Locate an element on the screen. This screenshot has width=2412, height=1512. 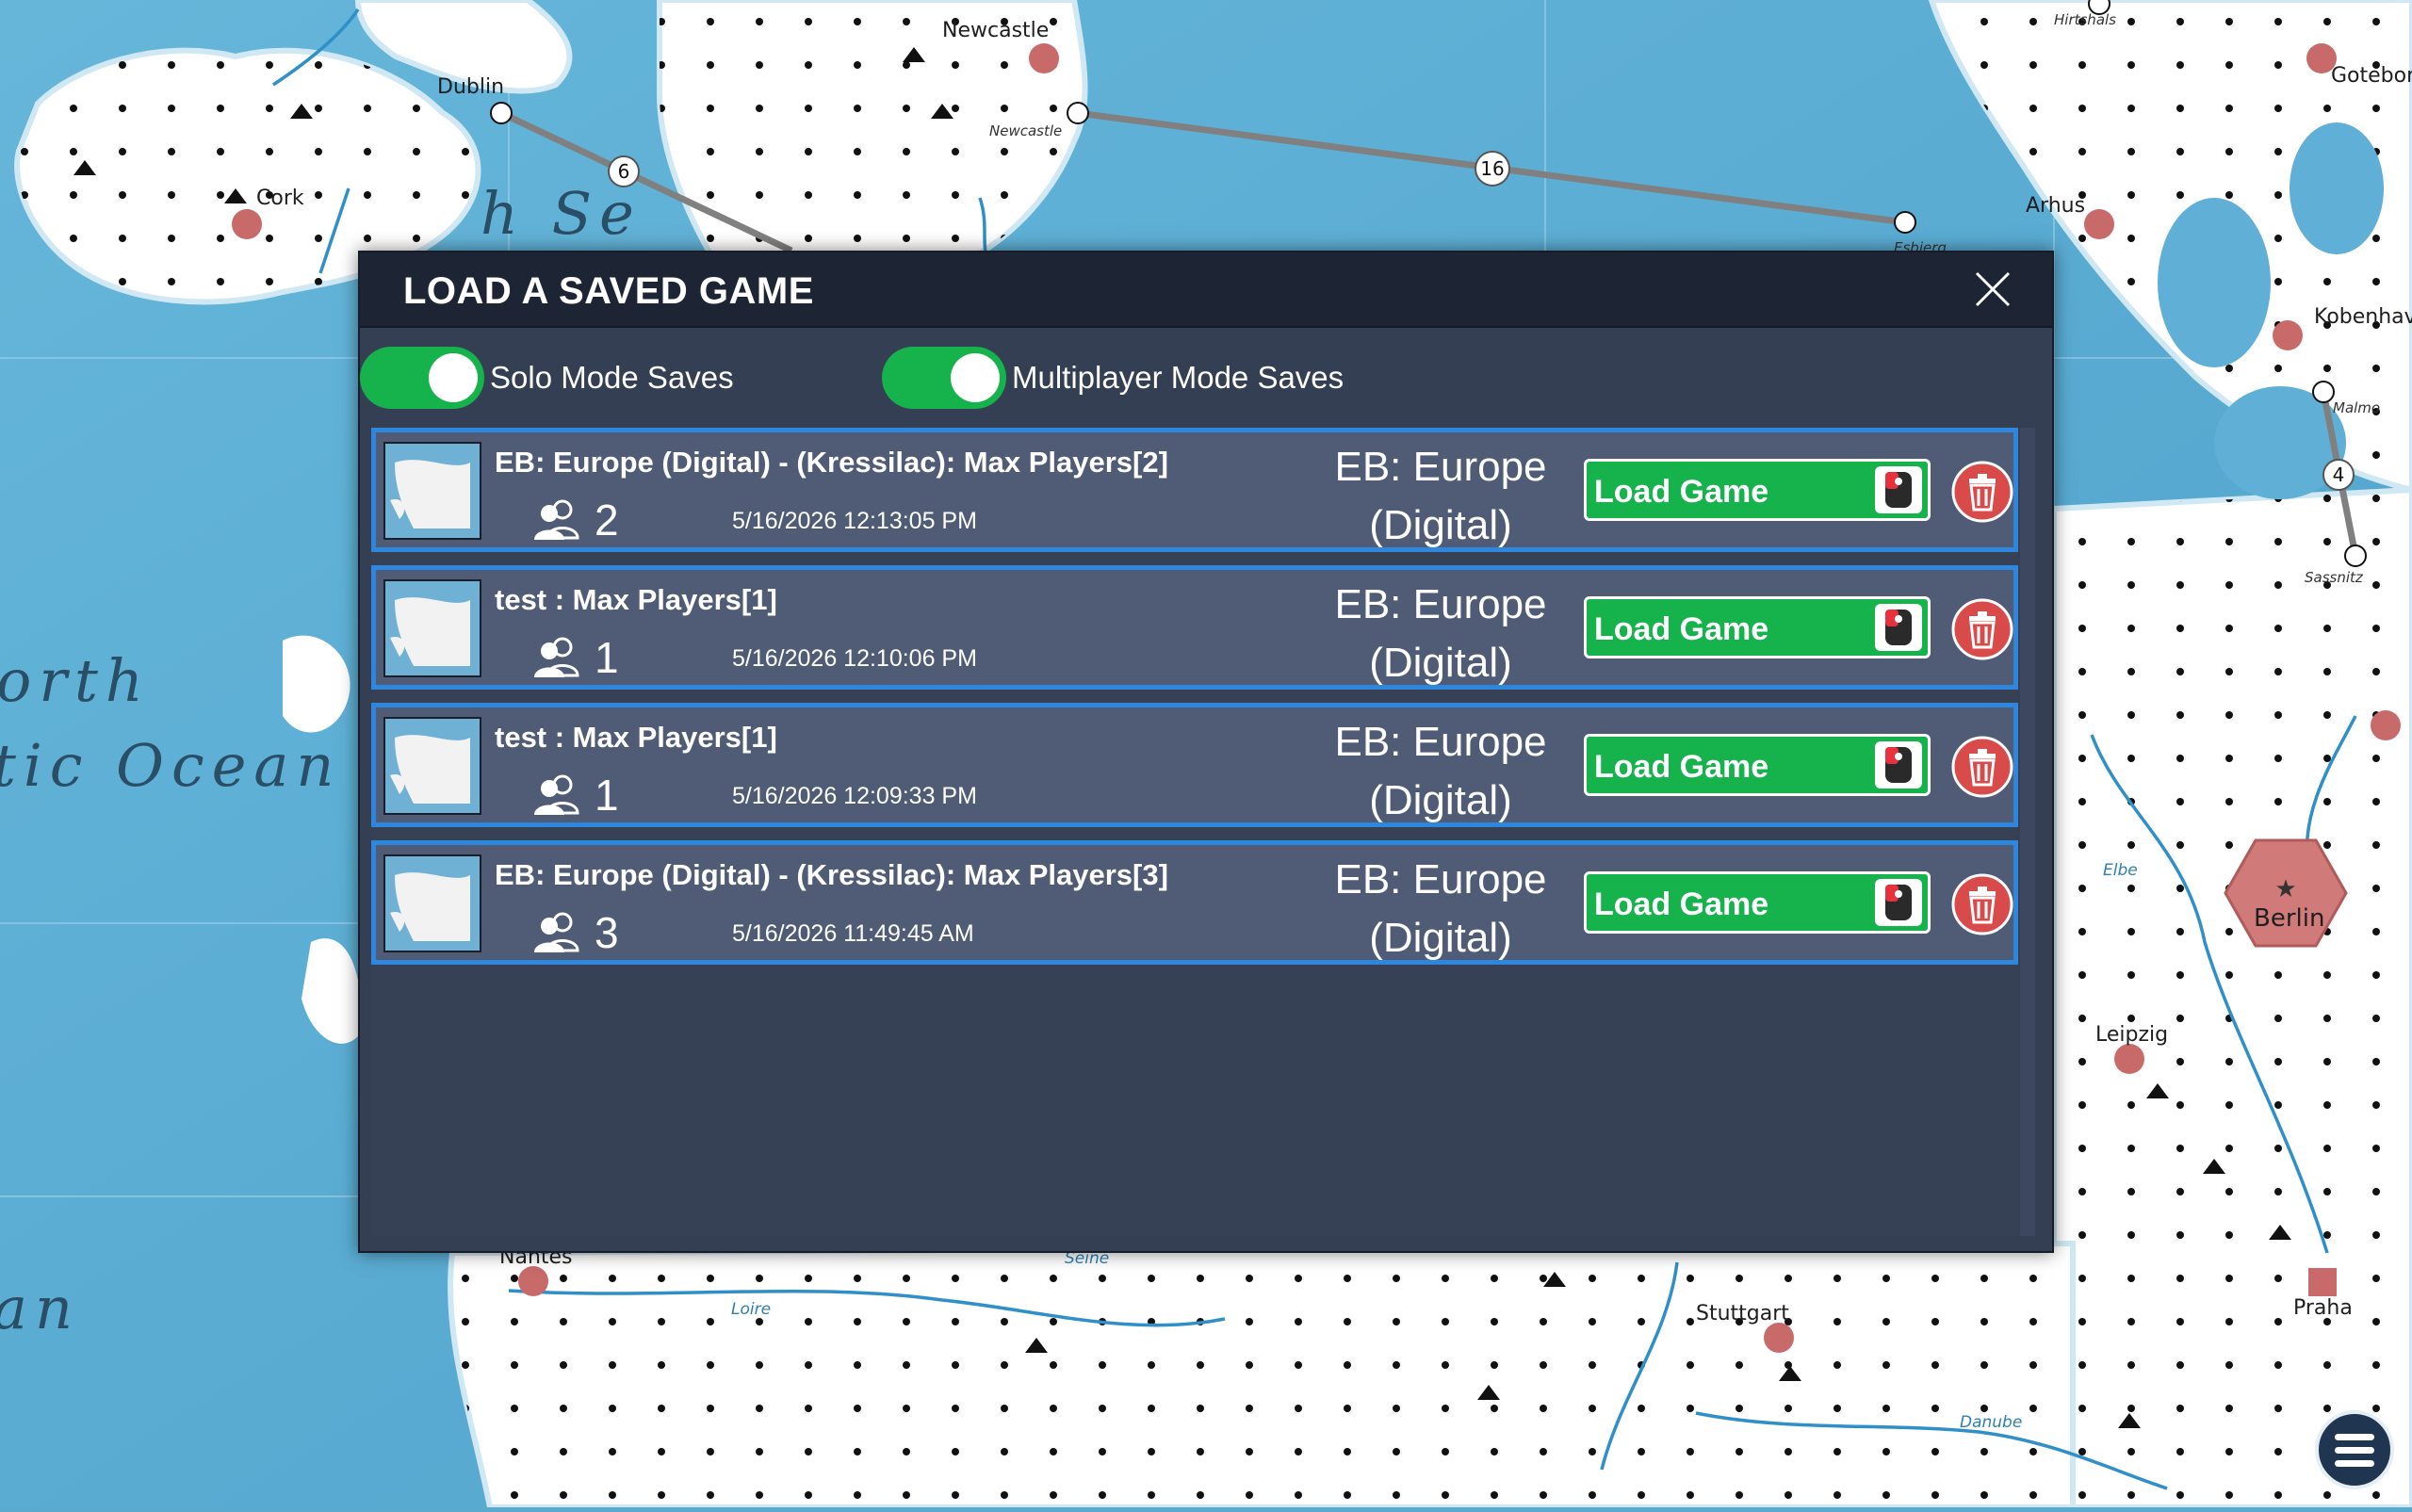
map-sea-label: h Se is located at coordinates (561, 213).